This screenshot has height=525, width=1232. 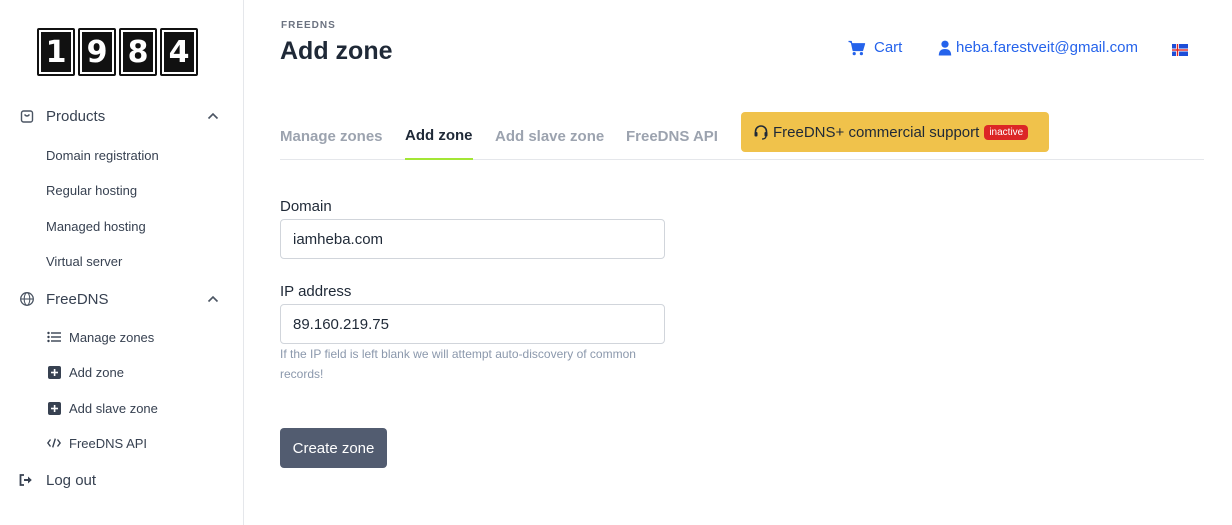 I want to click on ip-address-input, so click(x=472, y=324).